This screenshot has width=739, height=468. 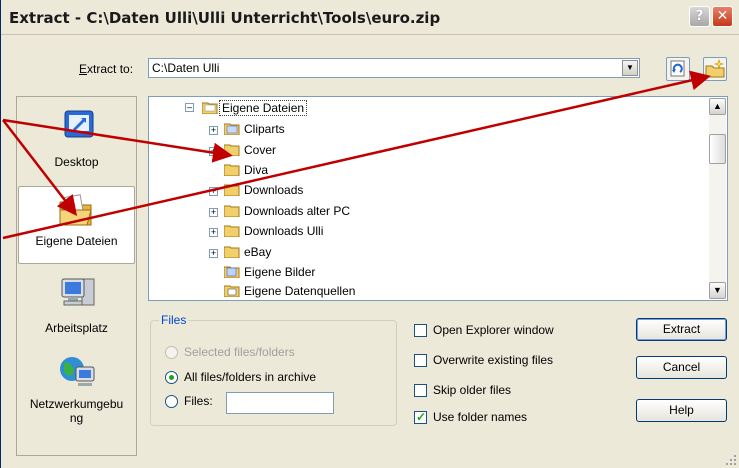 I want to click on new-folder-button, so click(x=715, y=69).